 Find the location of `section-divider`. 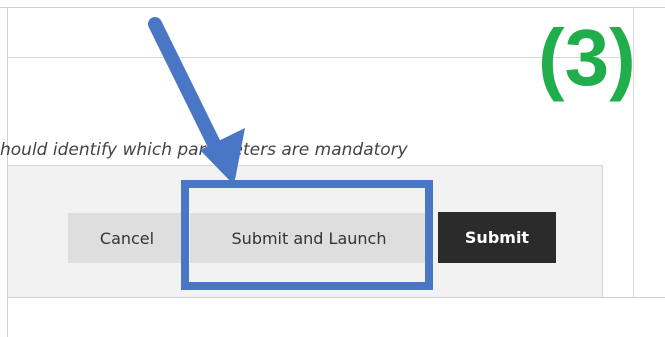

section-divider is located at coordinates (317, 57).